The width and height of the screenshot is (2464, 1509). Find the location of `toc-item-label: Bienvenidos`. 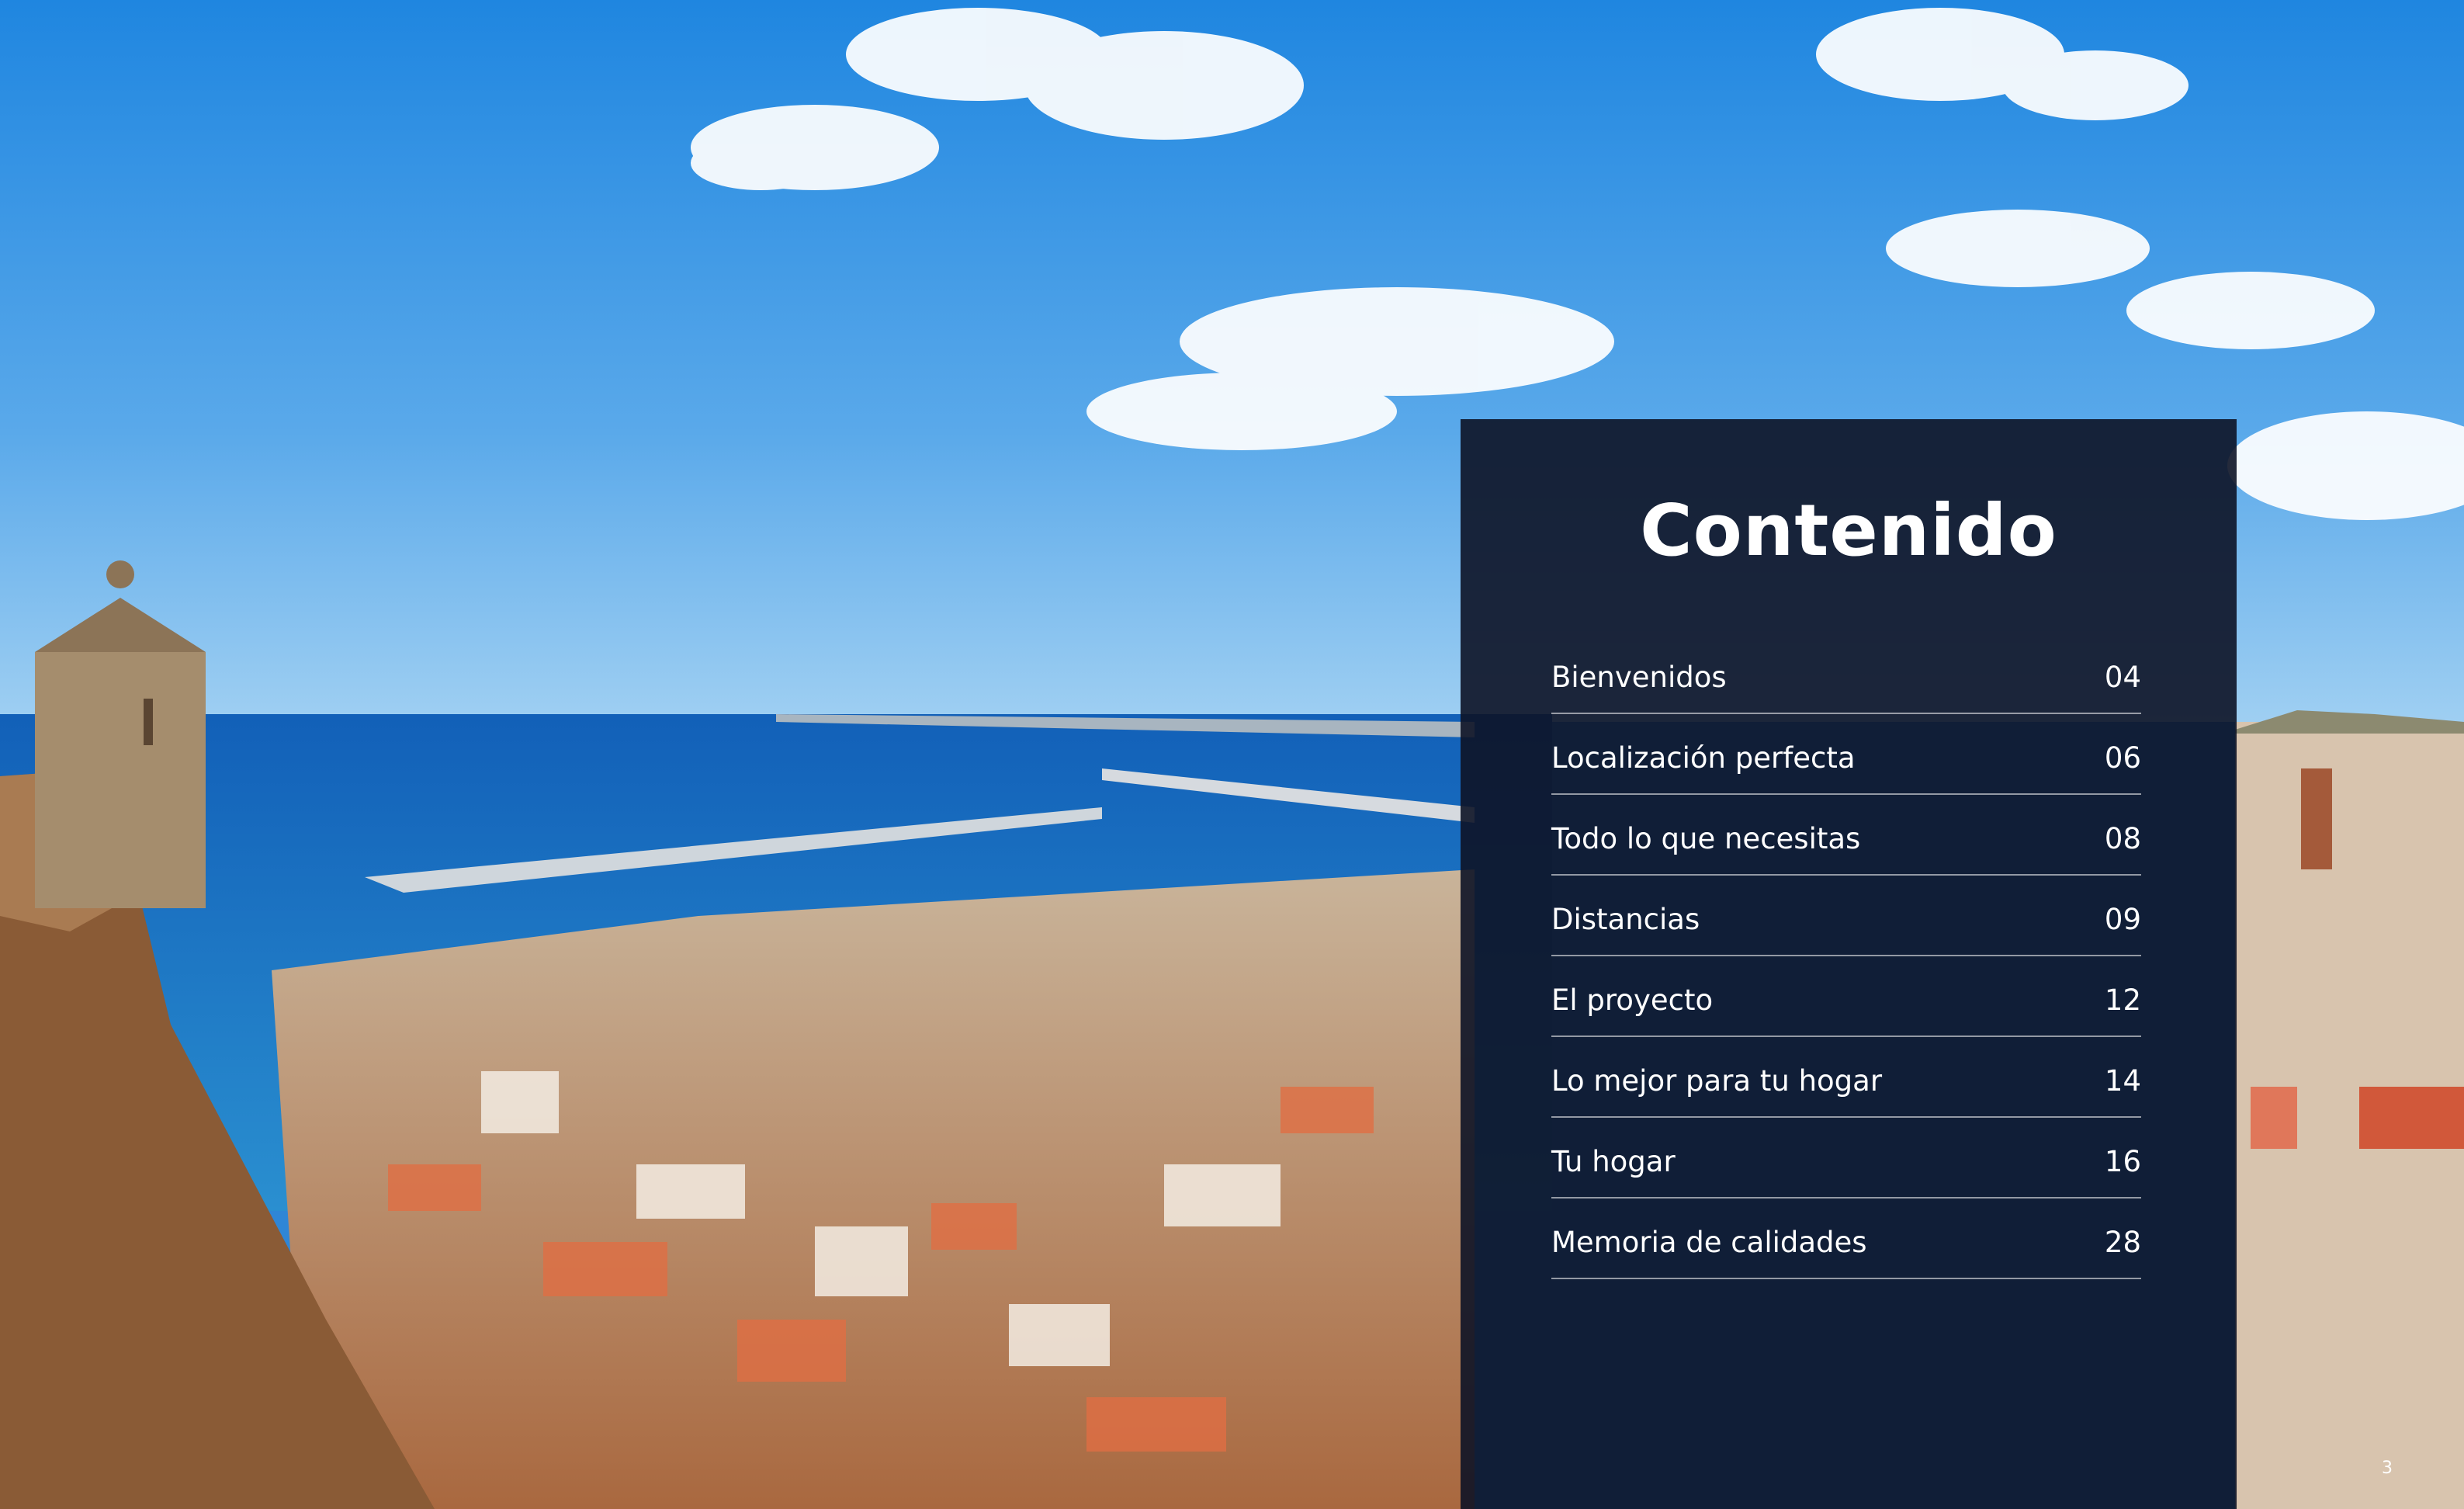

toc-item-label: Bienvenidos is located at coordinates (1639, 677).